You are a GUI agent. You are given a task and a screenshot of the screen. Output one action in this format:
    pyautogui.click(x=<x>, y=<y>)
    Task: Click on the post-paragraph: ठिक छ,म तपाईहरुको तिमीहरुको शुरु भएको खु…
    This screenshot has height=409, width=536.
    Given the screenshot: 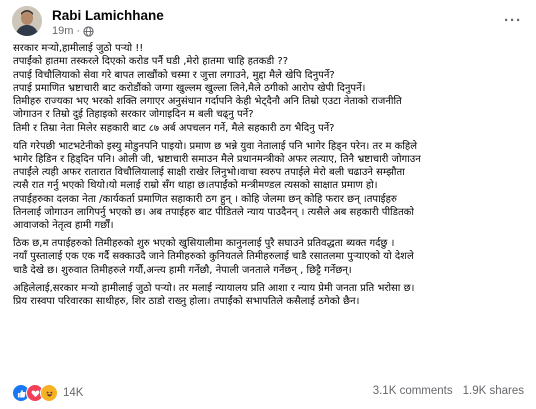 What is the action you would take?
    pyautogui.click(x=269, y=257)
    